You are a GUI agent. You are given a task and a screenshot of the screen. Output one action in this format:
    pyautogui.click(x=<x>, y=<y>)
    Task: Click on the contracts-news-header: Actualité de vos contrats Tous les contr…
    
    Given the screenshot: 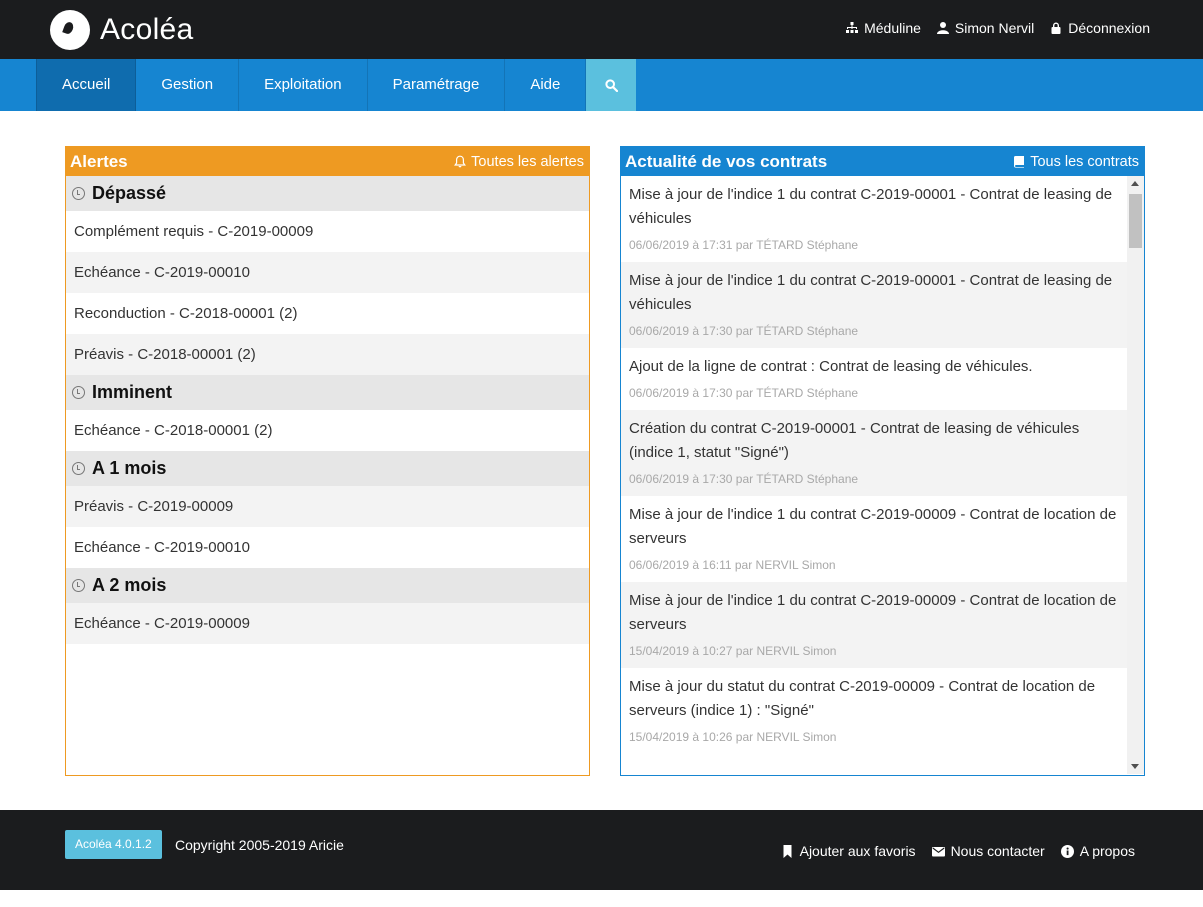 What is the action you would take?
    pyautogui.click(x=882, y=161)
    